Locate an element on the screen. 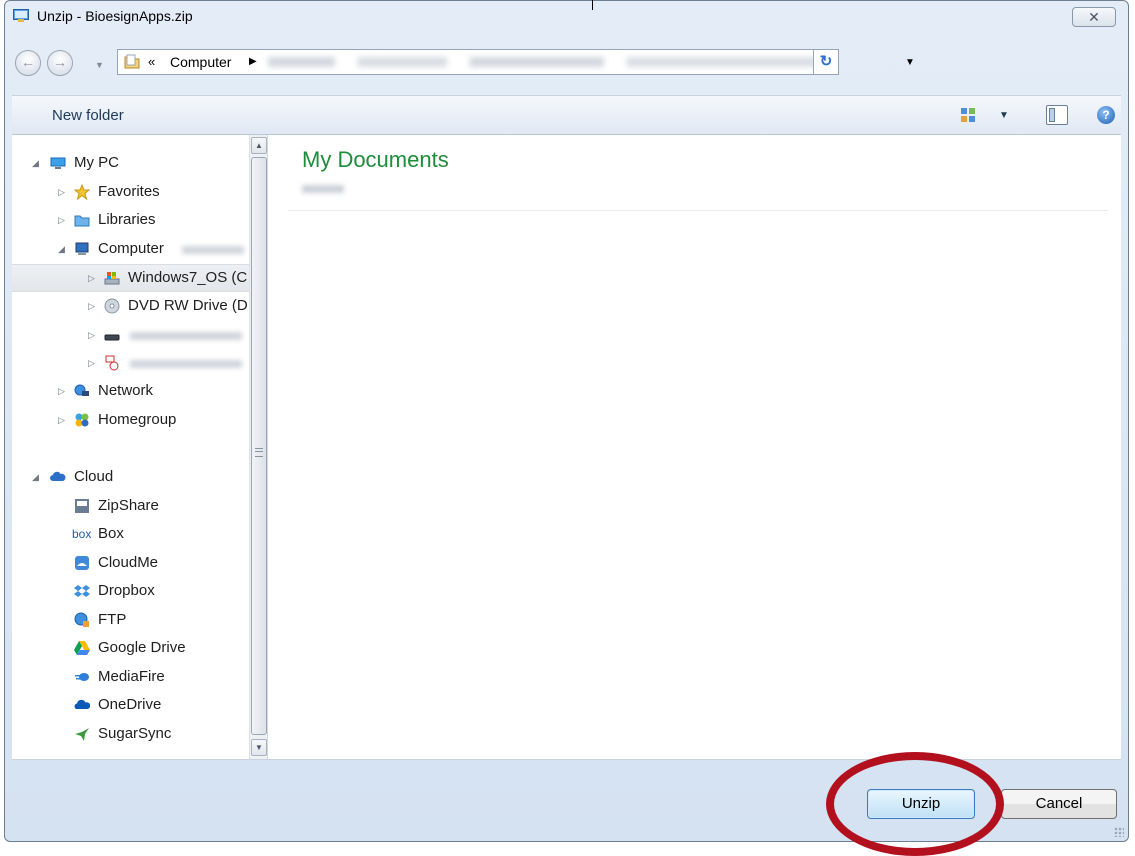 Image resolution: width=1135 pixels, height=856 pixels. scroll-down-icon: ▼ is located at coordinates (259, 747).